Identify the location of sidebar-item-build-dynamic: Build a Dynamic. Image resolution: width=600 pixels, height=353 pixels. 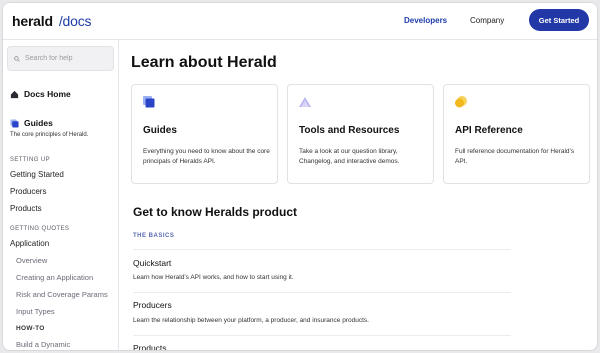
(43, 344).